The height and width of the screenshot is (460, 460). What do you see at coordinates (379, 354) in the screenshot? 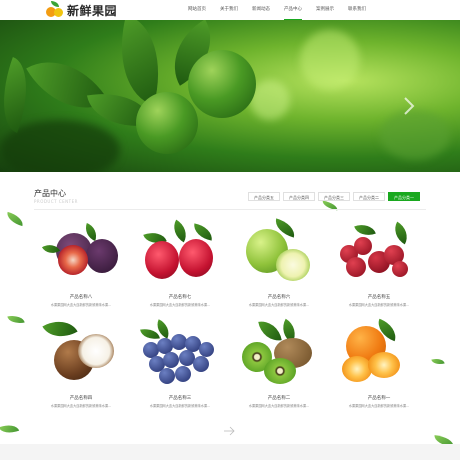
I see `orange-image` at bounding box center [379, 354].